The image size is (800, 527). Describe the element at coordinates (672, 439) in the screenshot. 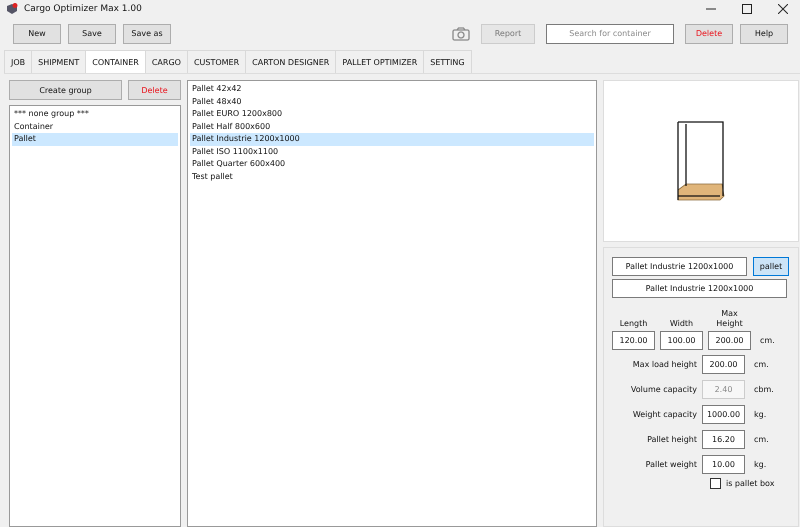

I see `field-label: Pallet height` at that location.